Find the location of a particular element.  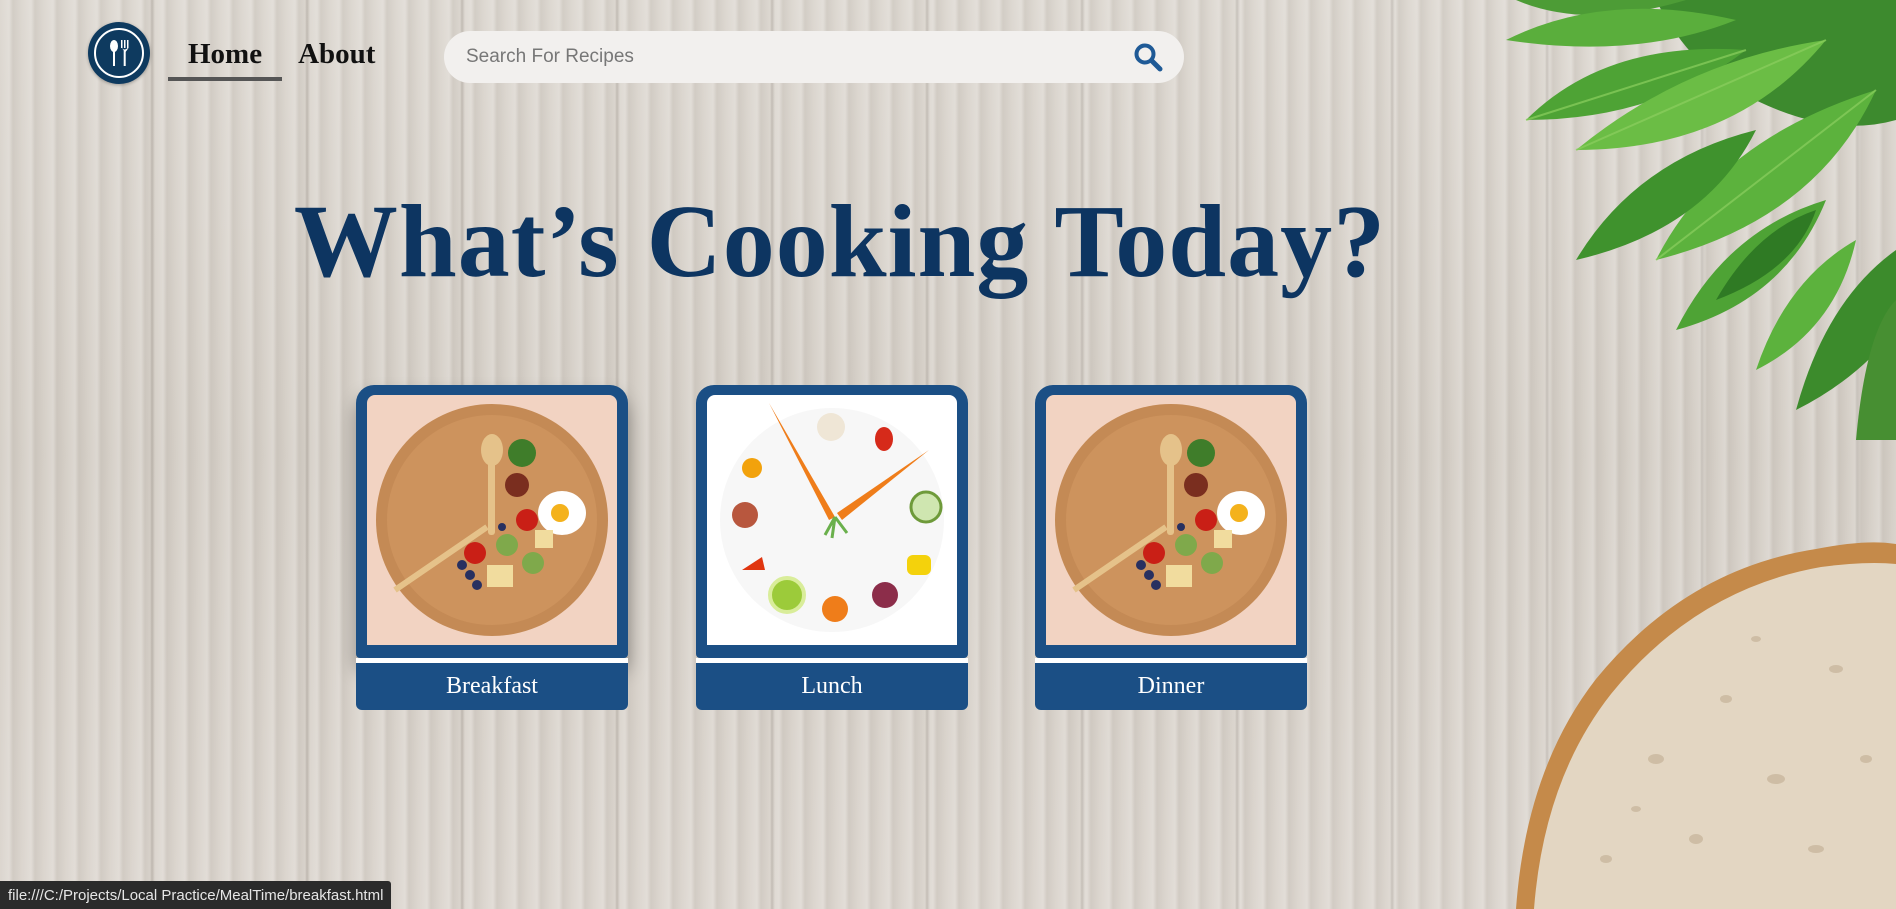

dinner-image is located at coordinates (1171, 520).